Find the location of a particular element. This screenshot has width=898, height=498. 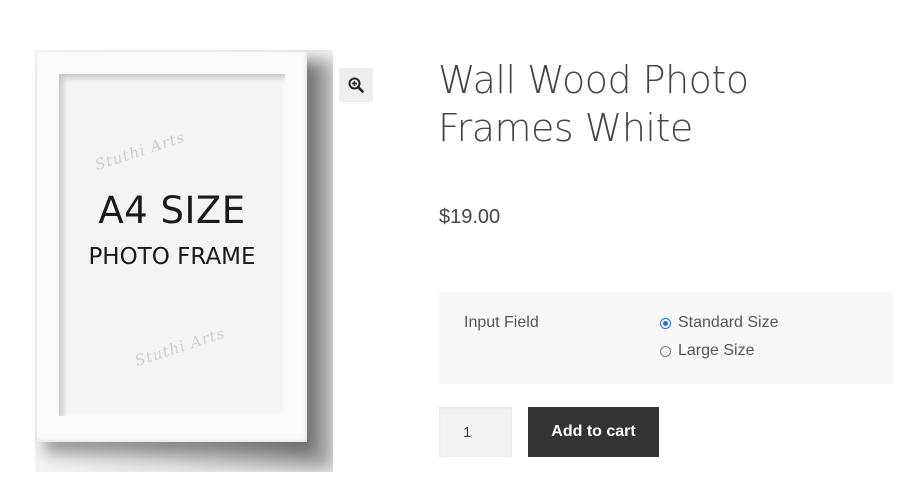

zoom-button is located at coordinates (356, 85).